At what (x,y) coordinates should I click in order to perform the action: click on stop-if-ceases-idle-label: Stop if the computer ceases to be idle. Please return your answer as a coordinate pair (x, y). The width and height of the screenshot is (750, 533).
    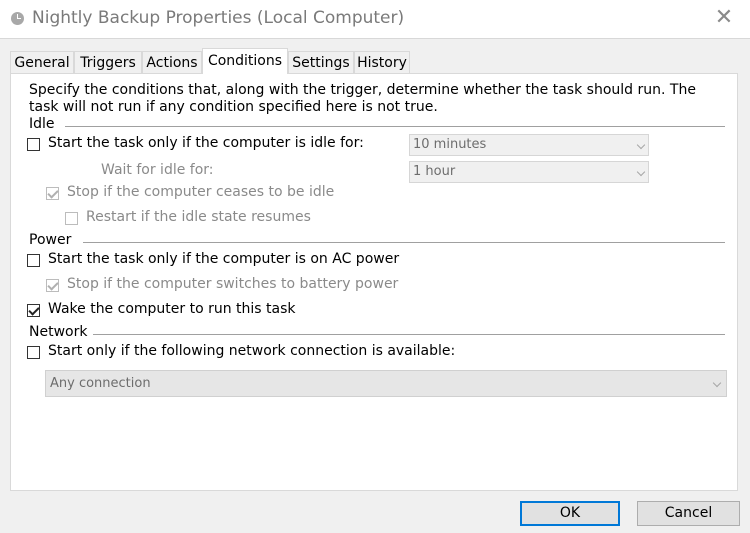
    Looking at the image, I should click on (201, 192).